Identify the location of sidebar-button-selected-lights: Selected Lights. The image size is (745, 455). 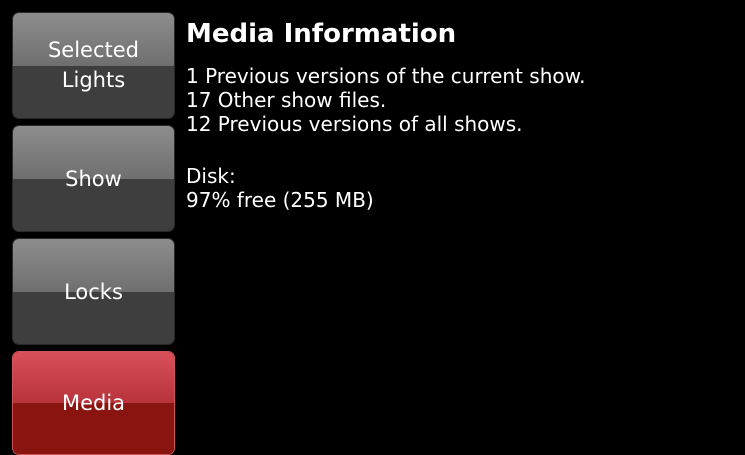
(93, 65).